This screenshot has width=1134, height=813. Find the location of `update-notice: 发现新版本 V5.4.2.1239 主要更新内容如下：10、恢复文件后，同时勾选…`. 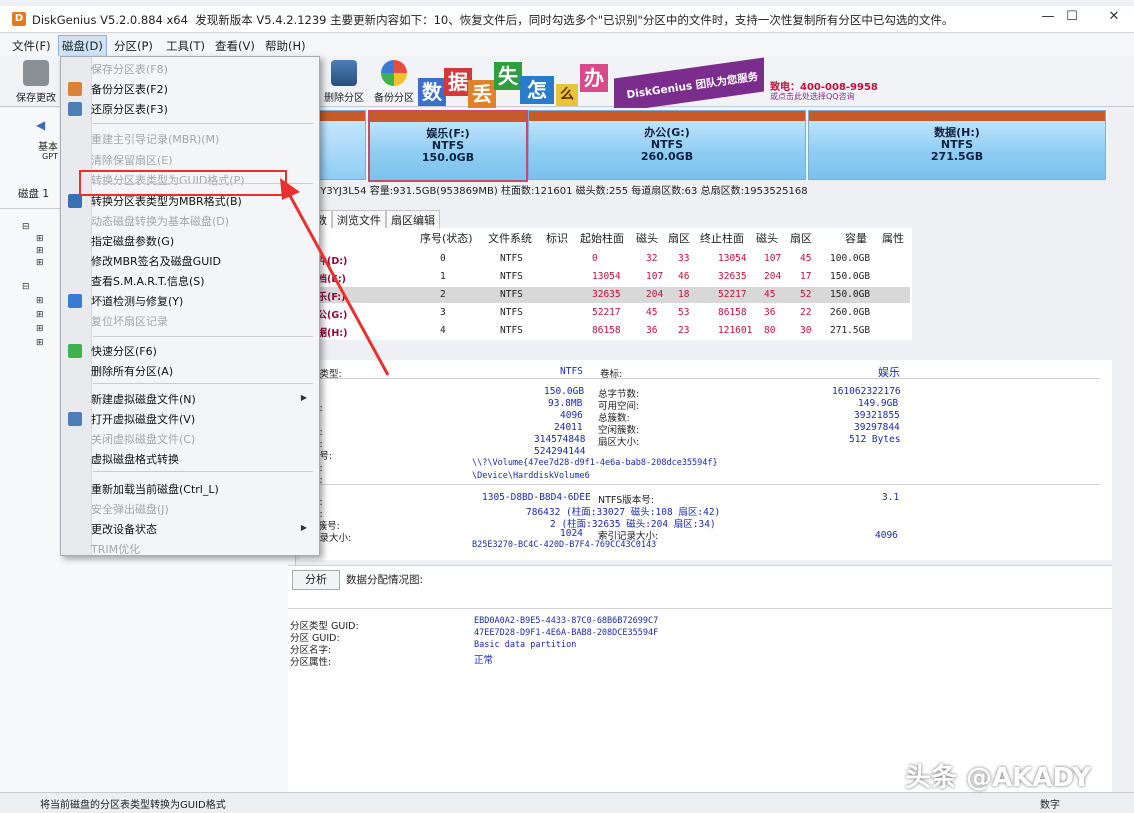

update-notice: 发现新版本 V5.4.2.1239 主要更新内容如下：10、恢复文件后，同时勾选… is located at coordinates (574, 20).